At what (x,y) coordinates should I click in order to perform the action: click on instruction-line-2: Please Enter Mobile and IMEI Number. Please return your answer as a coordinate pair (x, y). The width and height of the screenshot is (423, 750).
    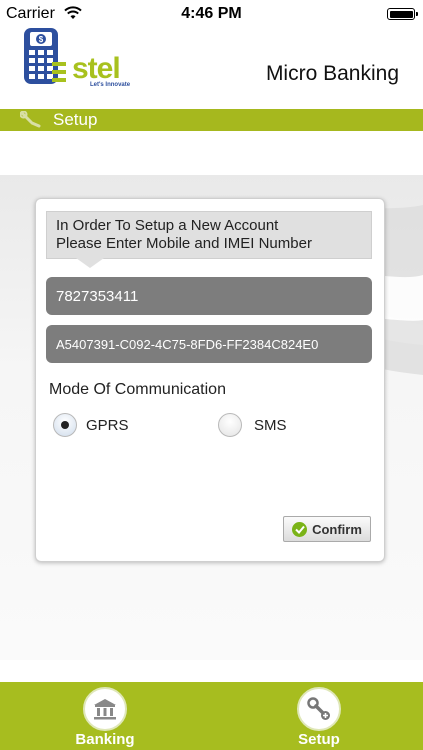
    Looking at the image, I should click on (184, 243).